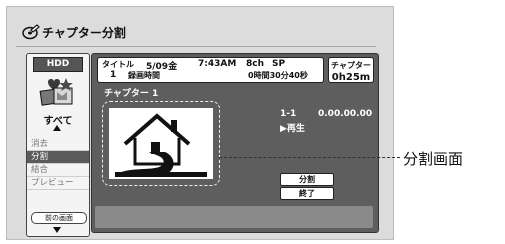 This screenshot has width=505, height=244. What do you see at coordinates (196, 46) in the screenshot?
I see `header-divider` at bounding box center [196, 46].